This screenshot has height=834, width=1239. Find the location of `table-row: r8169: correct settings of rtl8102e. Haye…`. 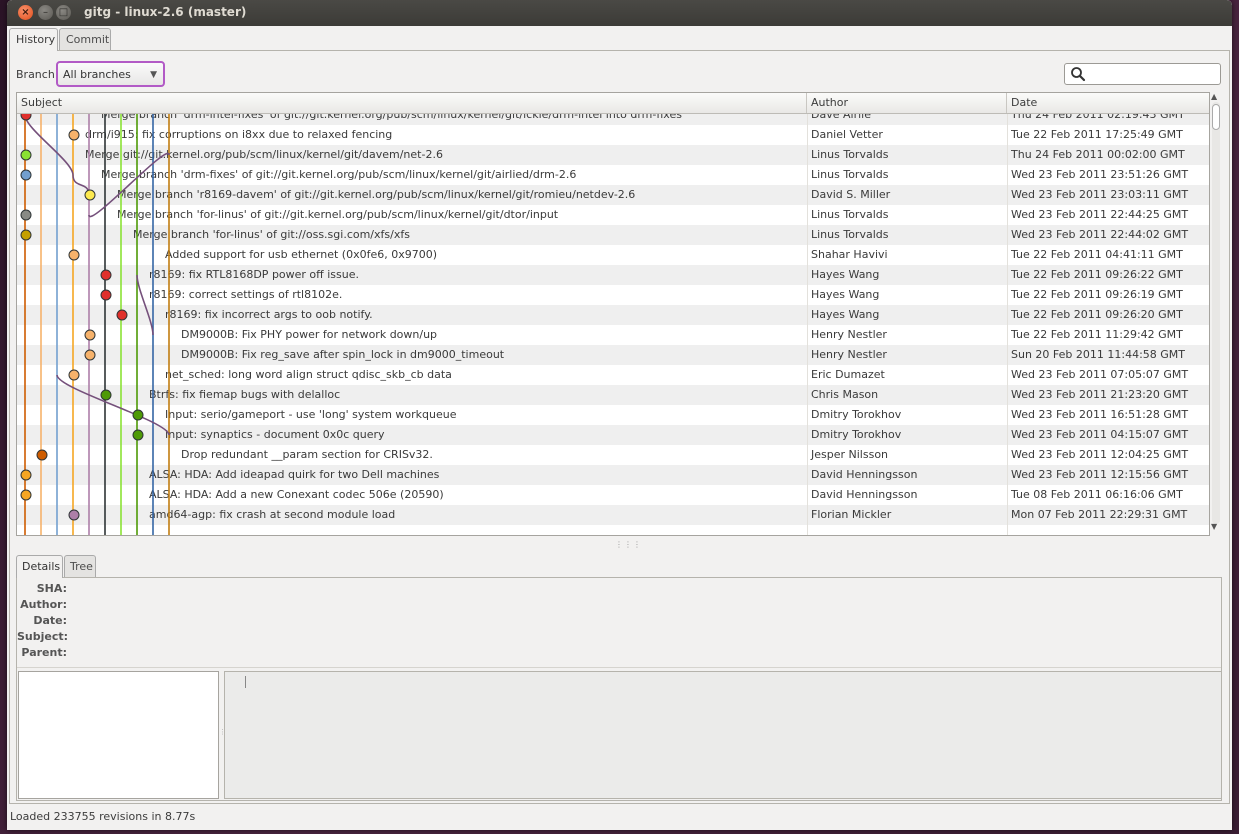

table-row: r8169: correct settings of rtl8102e. Haye… is located at coordinates (613, 295).